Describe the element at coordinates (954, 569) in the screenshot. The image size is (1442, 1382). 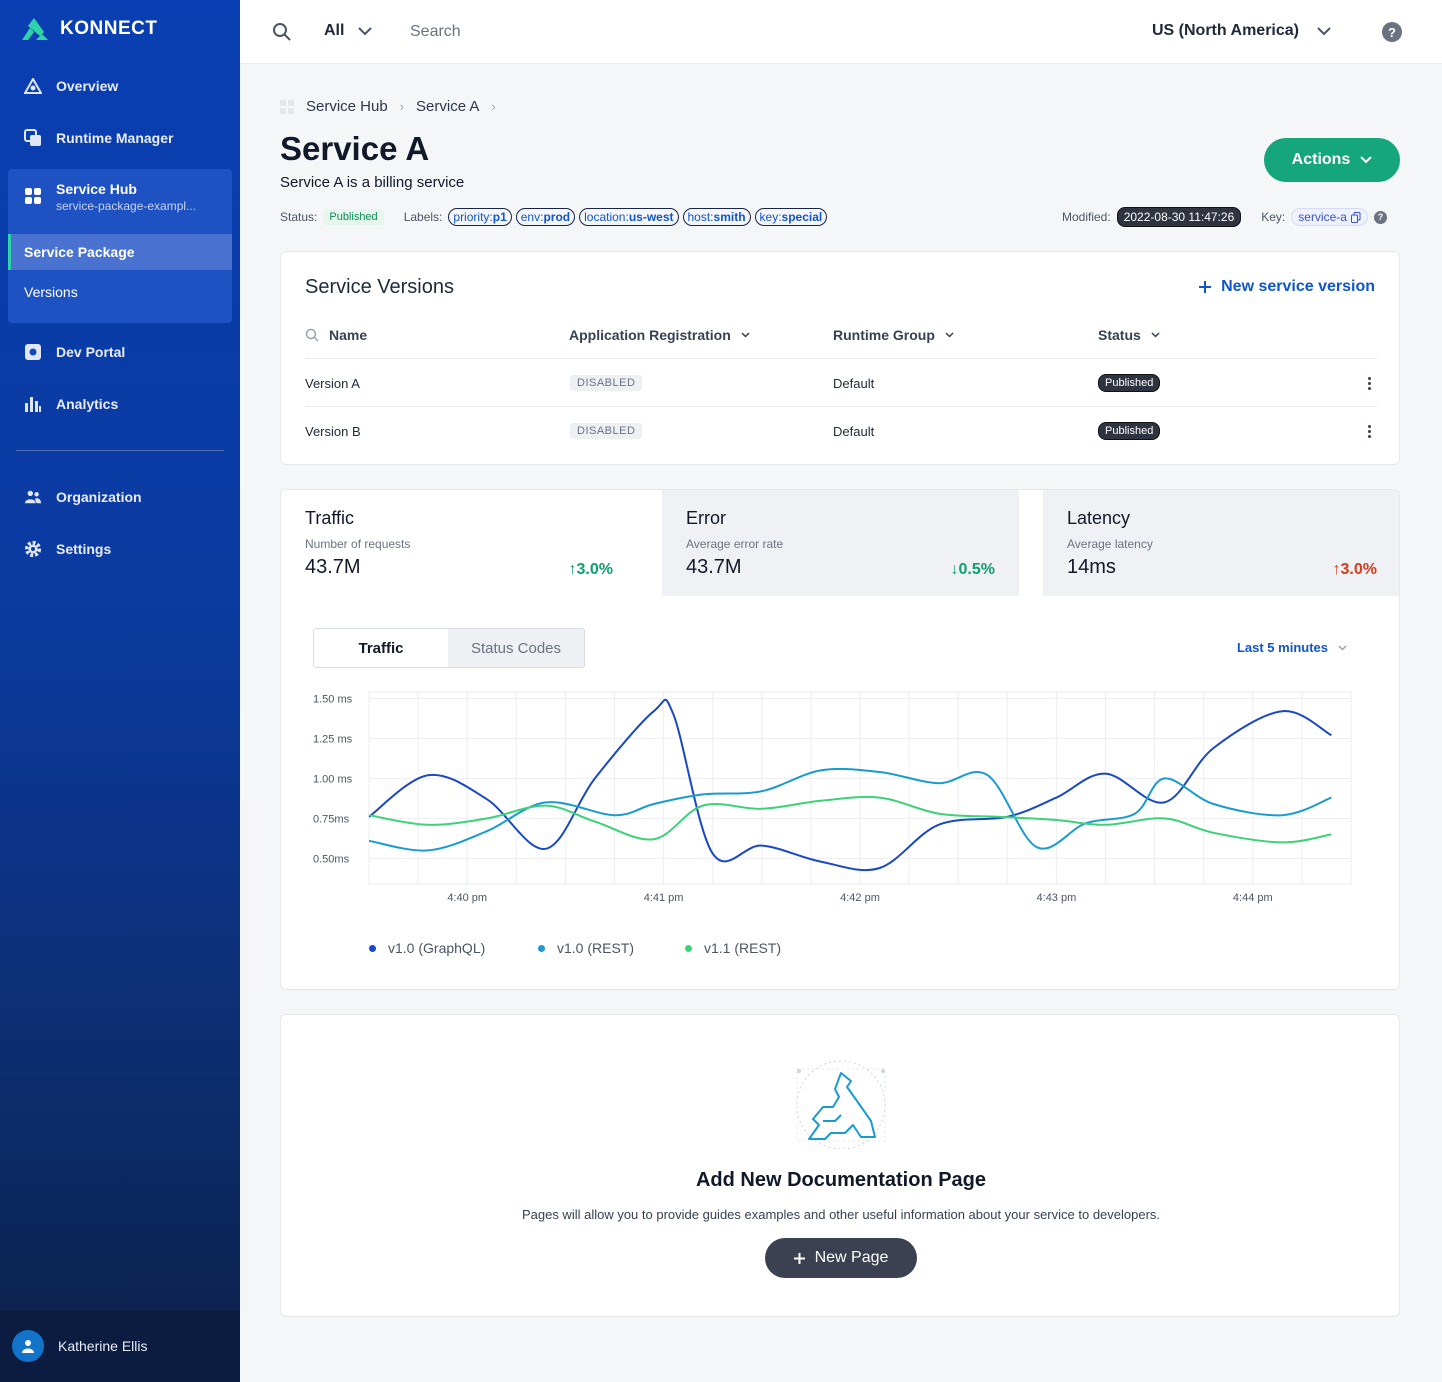
I see `arrow-down-icon: ↓` at that location.